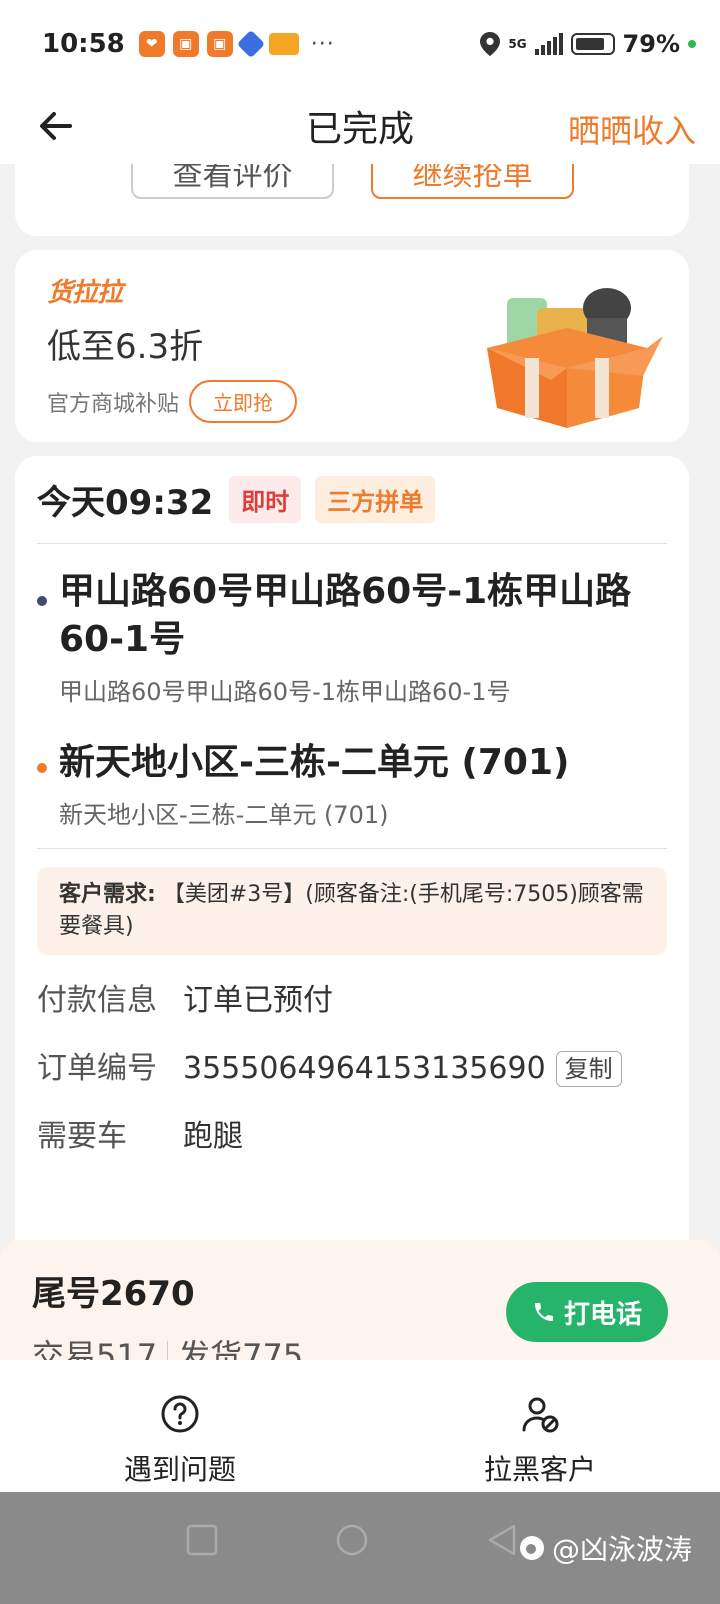 This screenshot has height=1604, width=720. Describe the element at coordinates (592, 44) in the screenshot. I see `battery-icon` at that location.